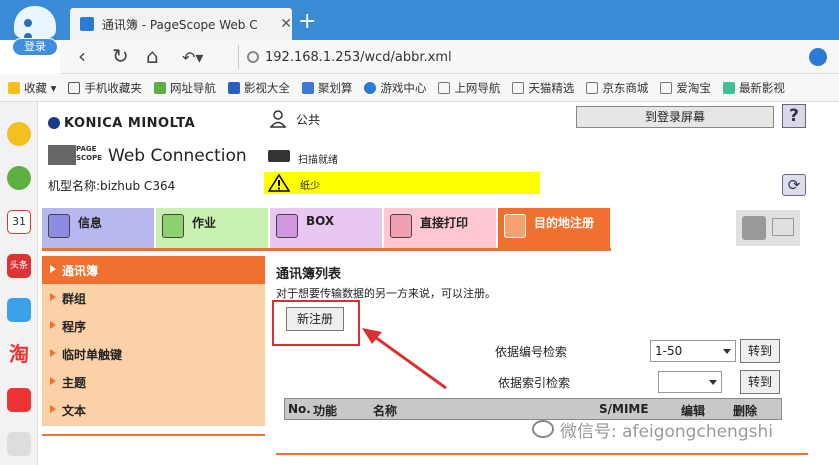  What do you see at coordinates (159, 87) in the screenshot?
I see `site-icon` at bounding box center [159, 87].